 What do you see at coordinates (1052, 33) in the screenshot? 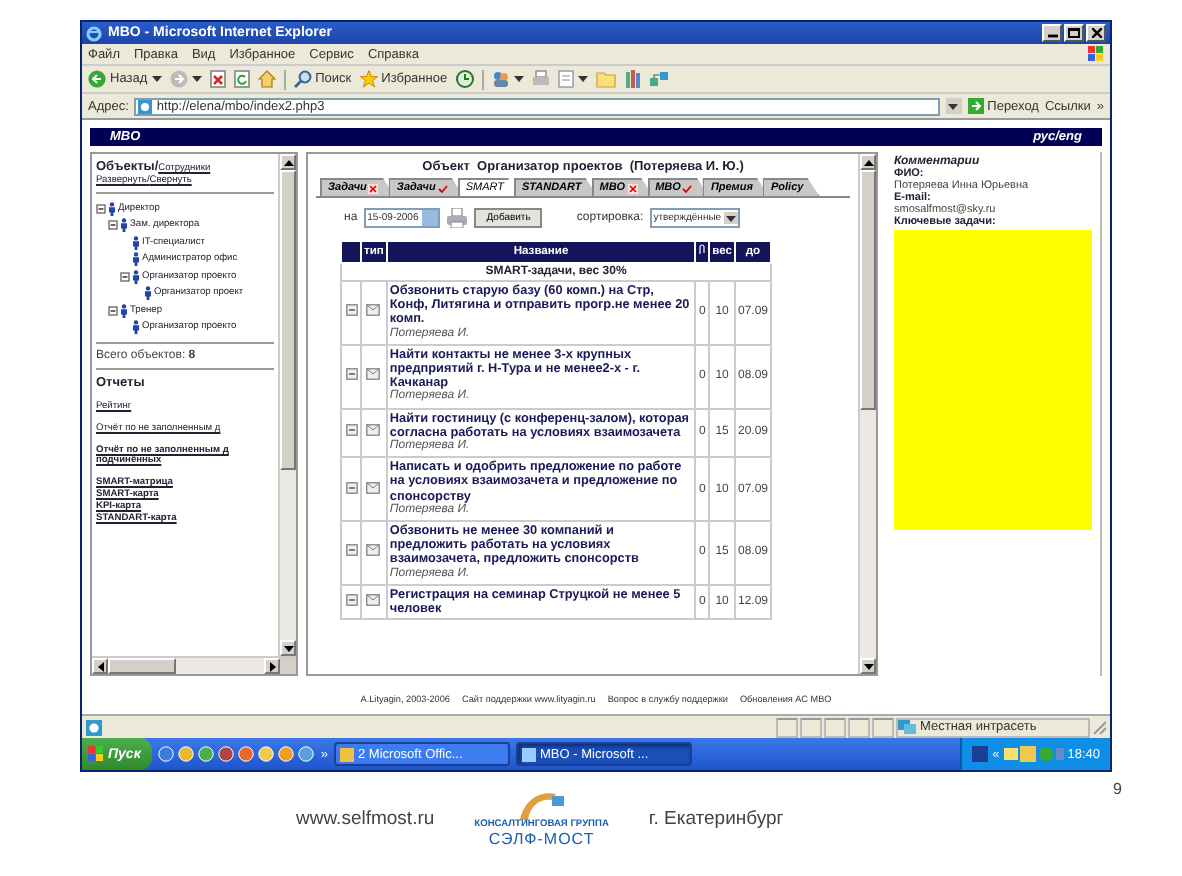
I see `minimize-button` at bounding box center [1052, 33].